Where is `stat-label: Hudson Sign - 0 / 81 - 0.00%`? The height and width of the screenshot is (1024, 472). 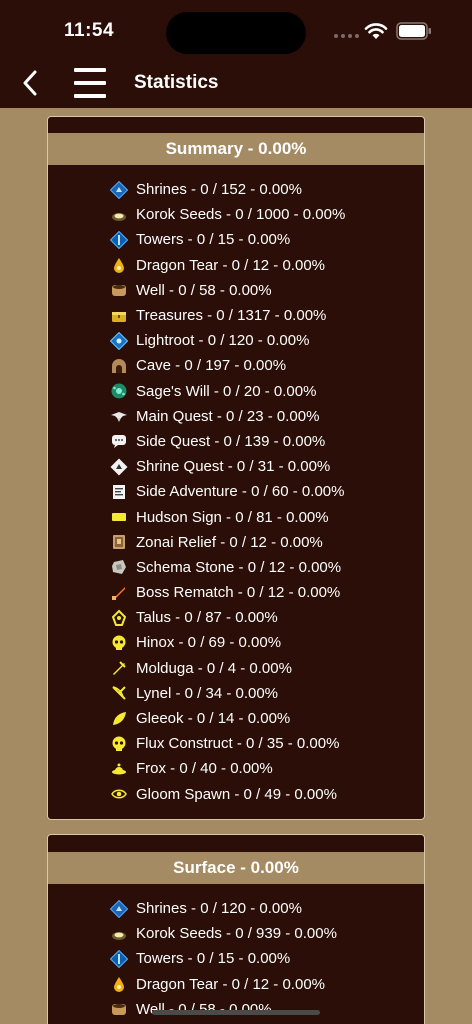
stat-label: Hudson Sign - 0 / 81 - 0.00% is located at coordinates (232, 517).